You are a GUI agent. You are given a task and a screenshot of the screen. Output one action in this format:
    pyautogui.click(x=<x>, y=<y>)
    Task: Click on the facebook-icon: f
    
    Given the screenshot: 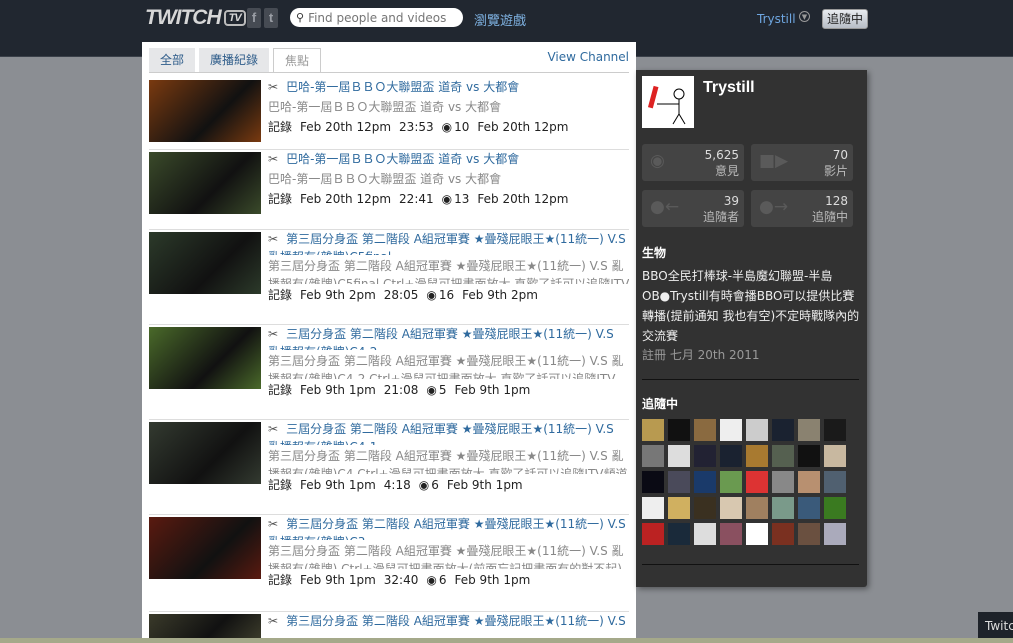 What is the action you would take?
    pyautogui.click(x=254, y=18)
    